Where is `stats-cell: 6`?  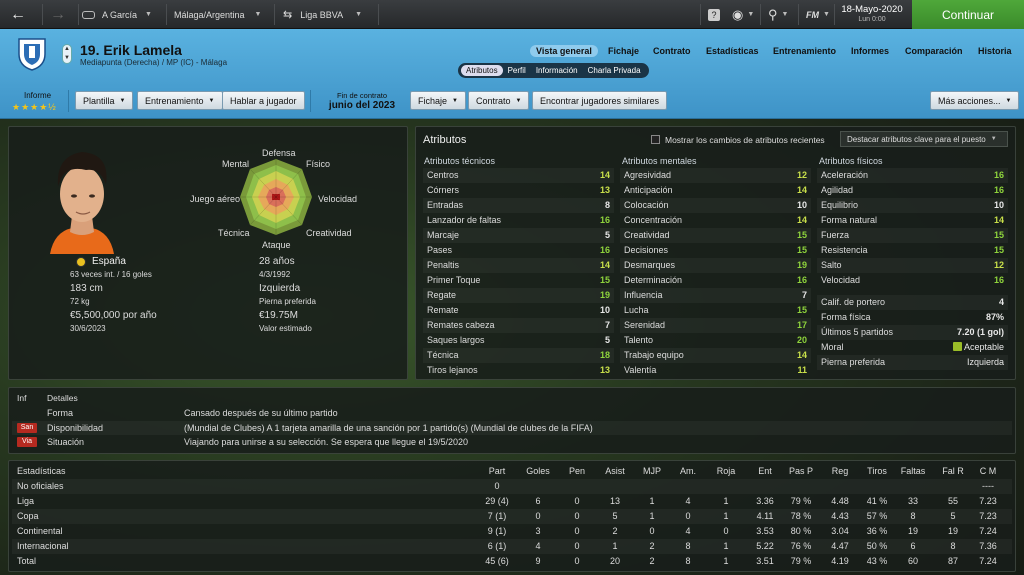 stats-cell: 6 is located at coordinates (538, 501).